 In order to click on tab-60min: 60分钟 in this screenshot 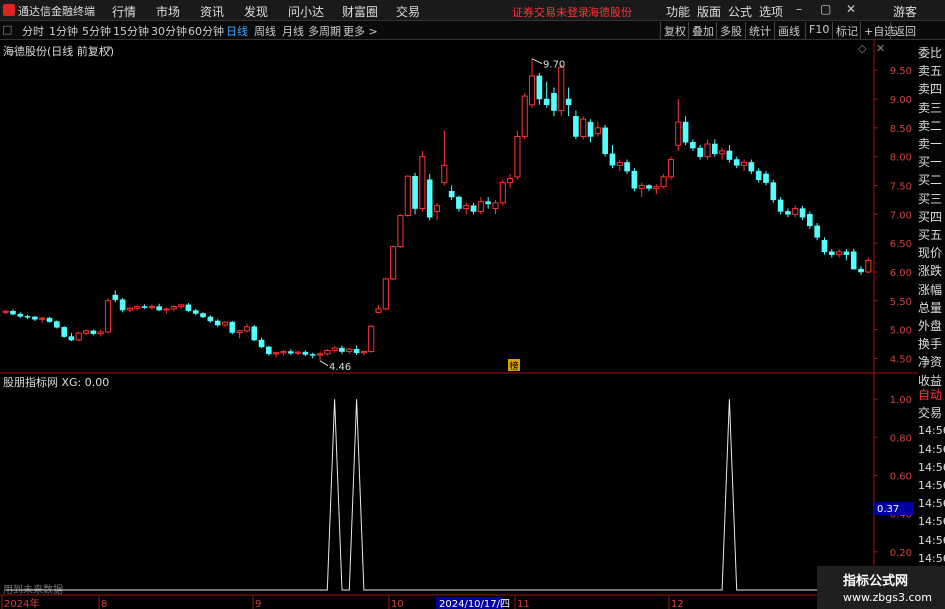, I will do `click(206, 31)`.